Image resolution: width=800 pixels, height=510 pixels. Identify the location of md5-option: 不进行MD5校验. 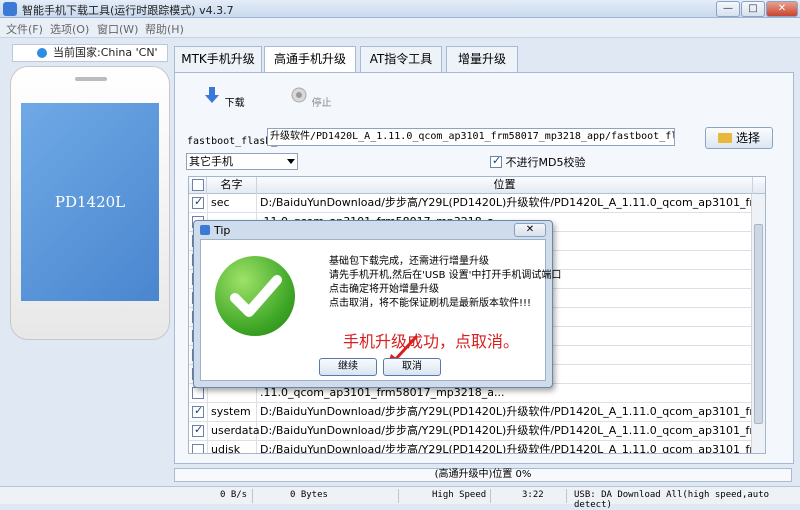
(537, 162).